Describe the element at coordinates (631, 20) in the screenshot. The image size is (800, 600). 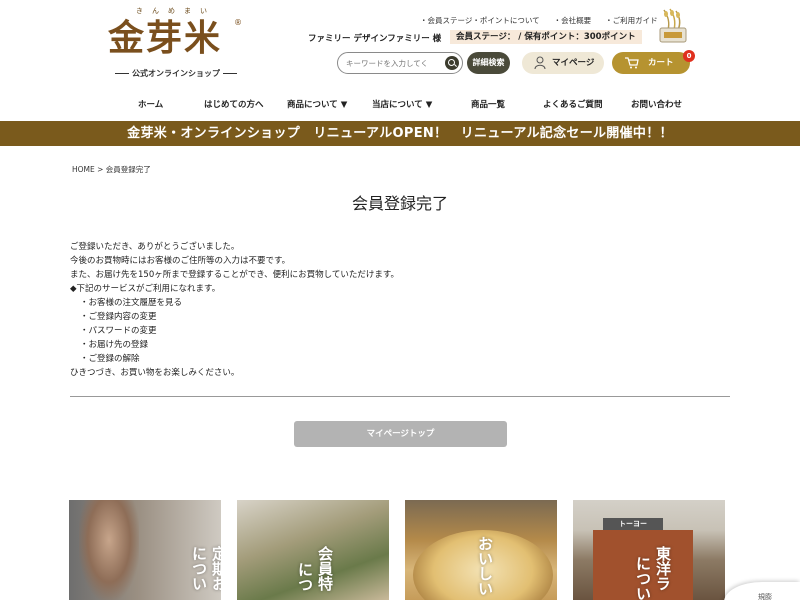
I see `link-guide: ・ご利用ガイド` at that location.